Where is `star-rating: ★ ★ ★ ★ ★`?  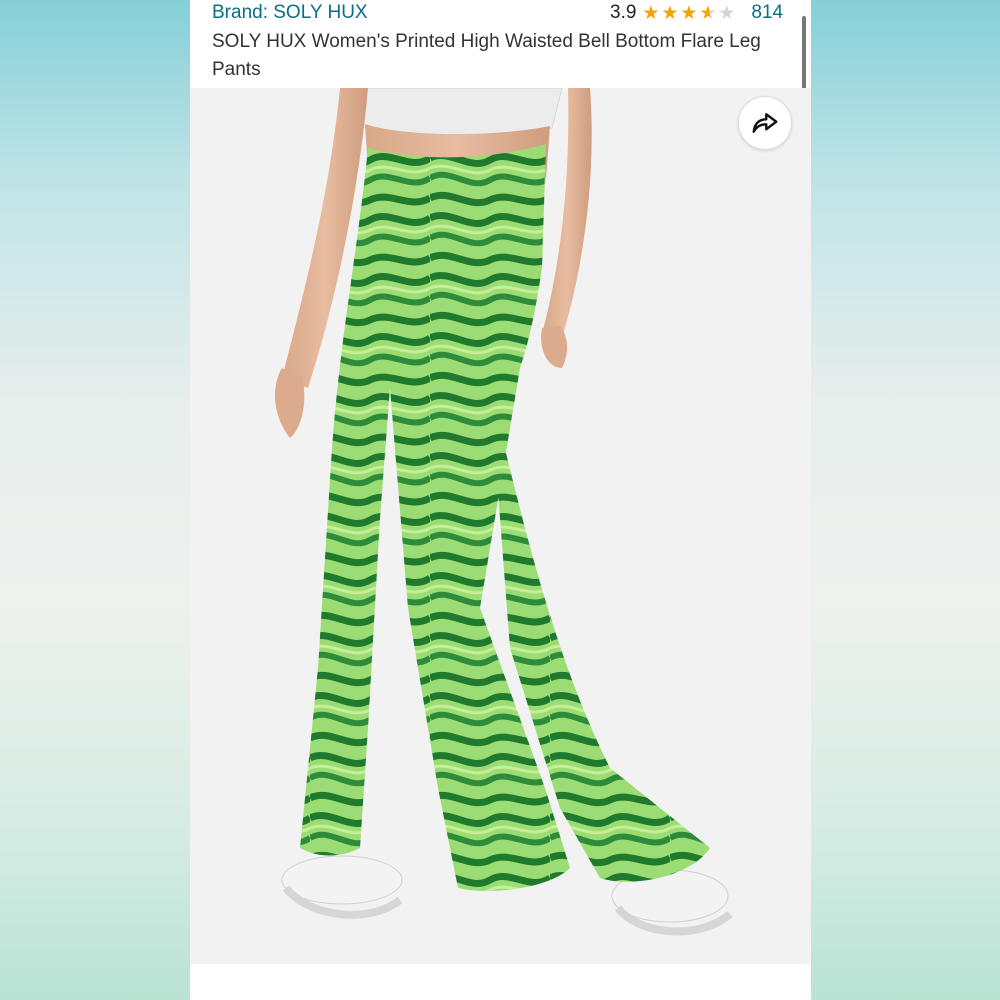 star-rating: ★ ★ ★ ★ ★ is located at coordinates (689, 13).